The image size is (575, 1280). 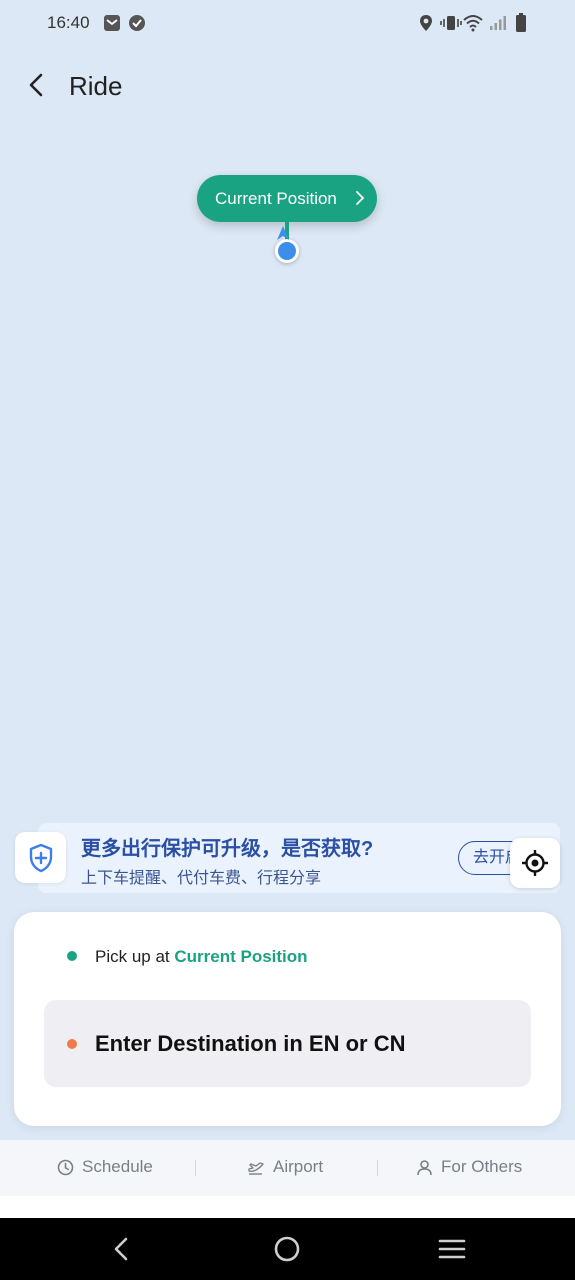 I want to click on wifi-icon, so click(x=473, y=23).